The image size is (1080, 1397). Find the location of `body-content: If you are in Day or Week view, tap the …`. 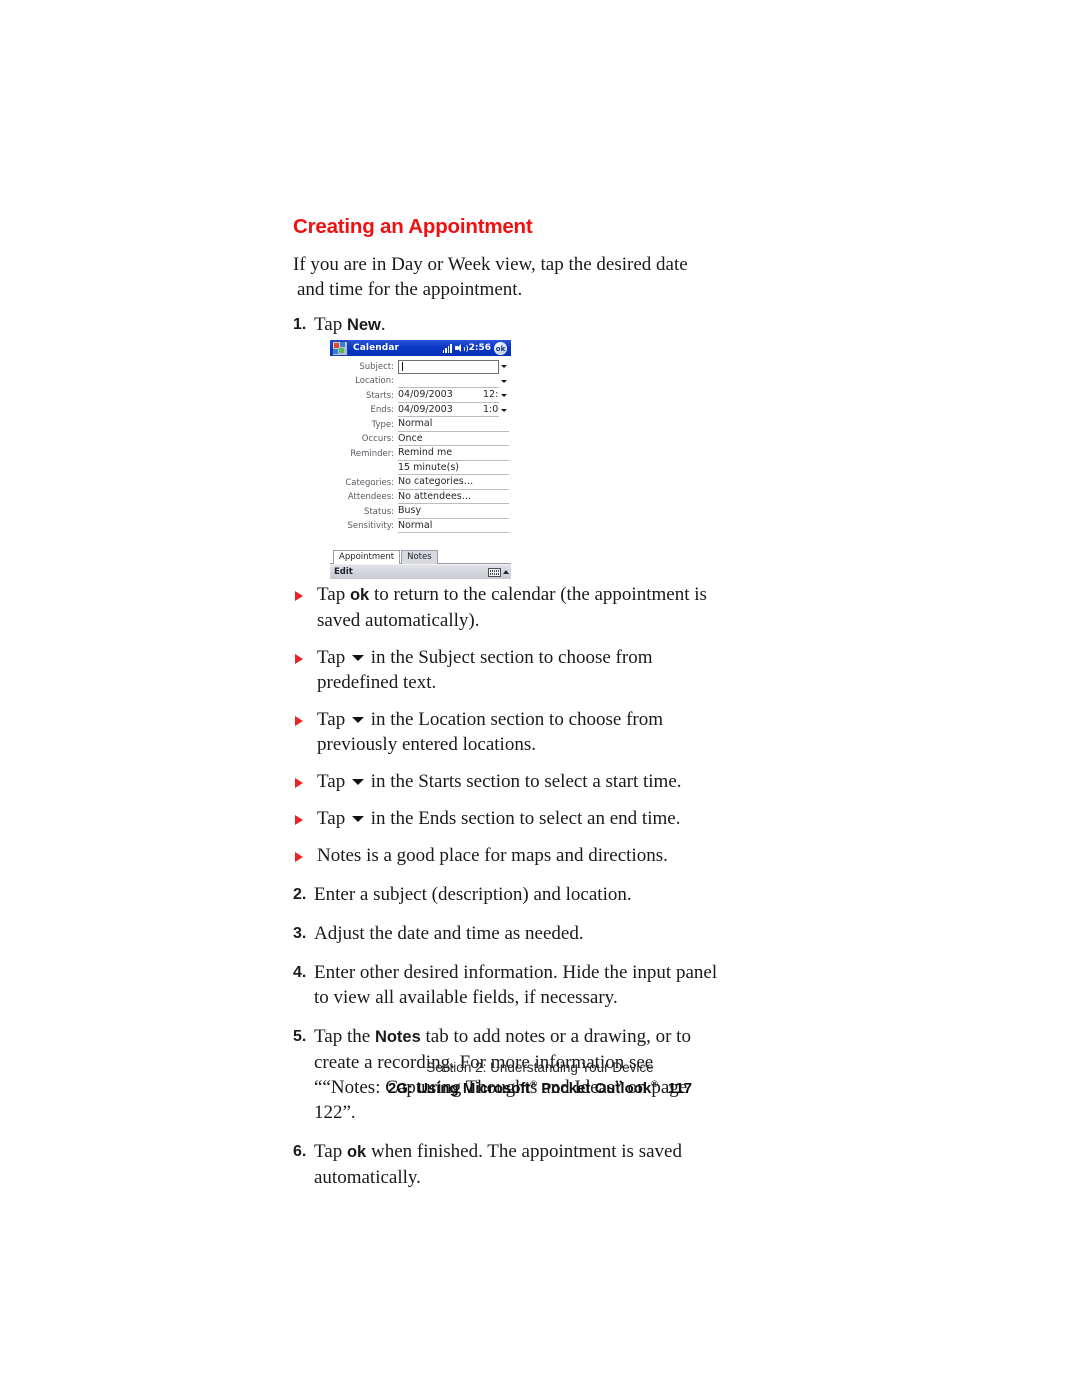

body-content: If you are in Day or Week view, tap the … is located at coordinates (505, 295).